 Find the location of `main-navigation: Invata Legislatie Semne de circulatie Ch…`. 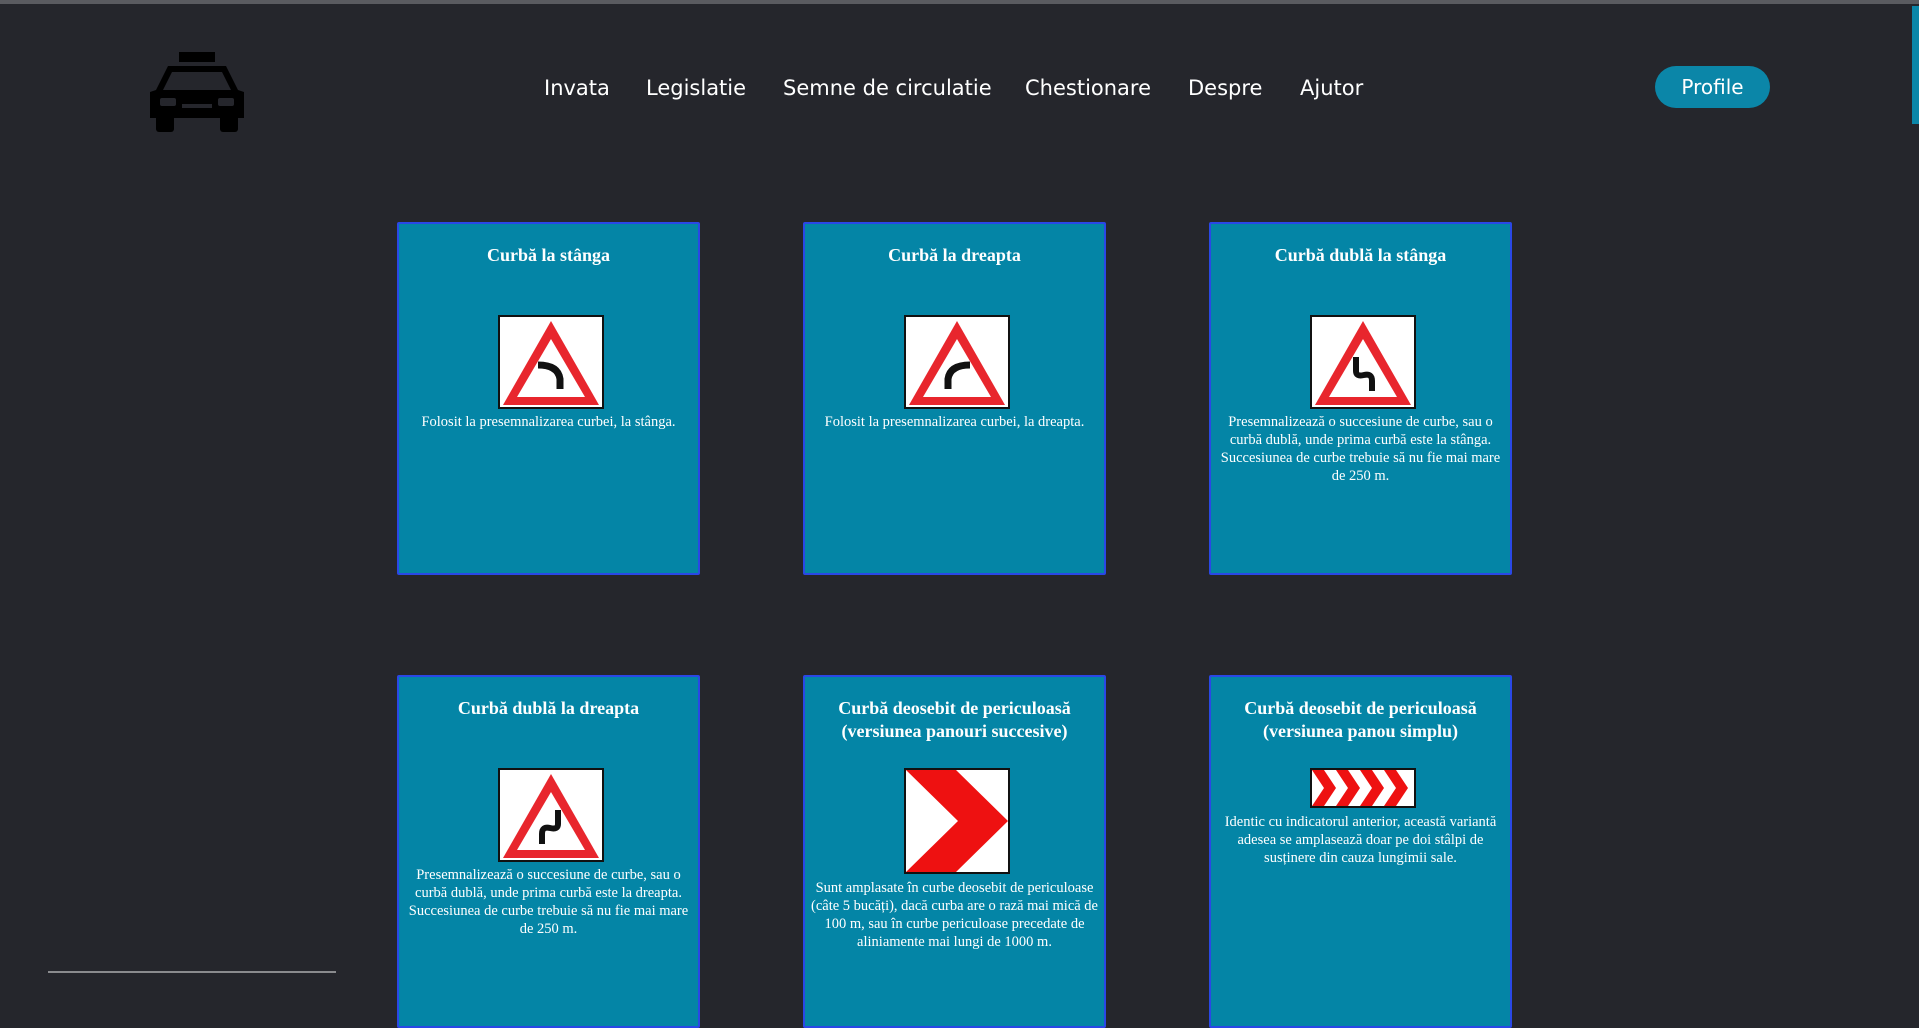

main-navigation: Invata Legislatie Semne de circulatie Ch… is located at coordinates (959, 88).